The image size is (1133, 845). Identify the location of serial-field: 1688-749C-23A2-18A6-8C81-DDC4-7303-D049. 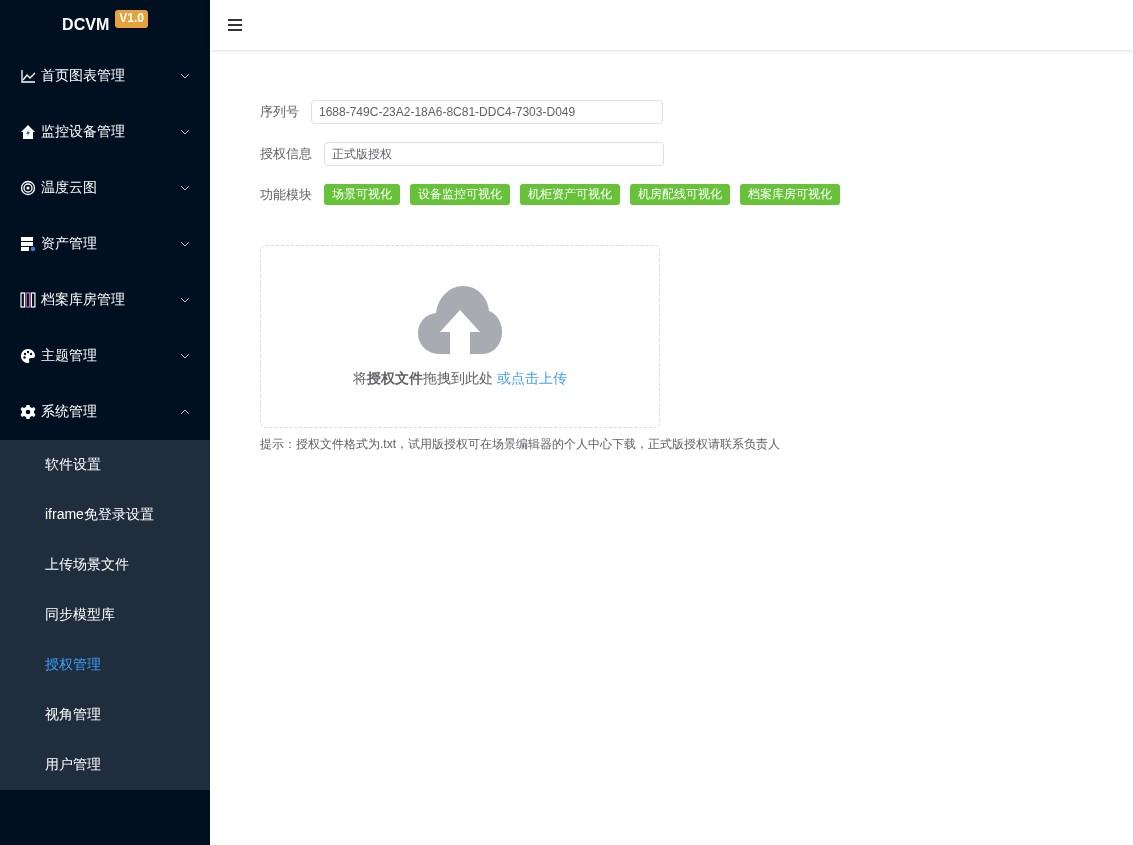
(487, 112).